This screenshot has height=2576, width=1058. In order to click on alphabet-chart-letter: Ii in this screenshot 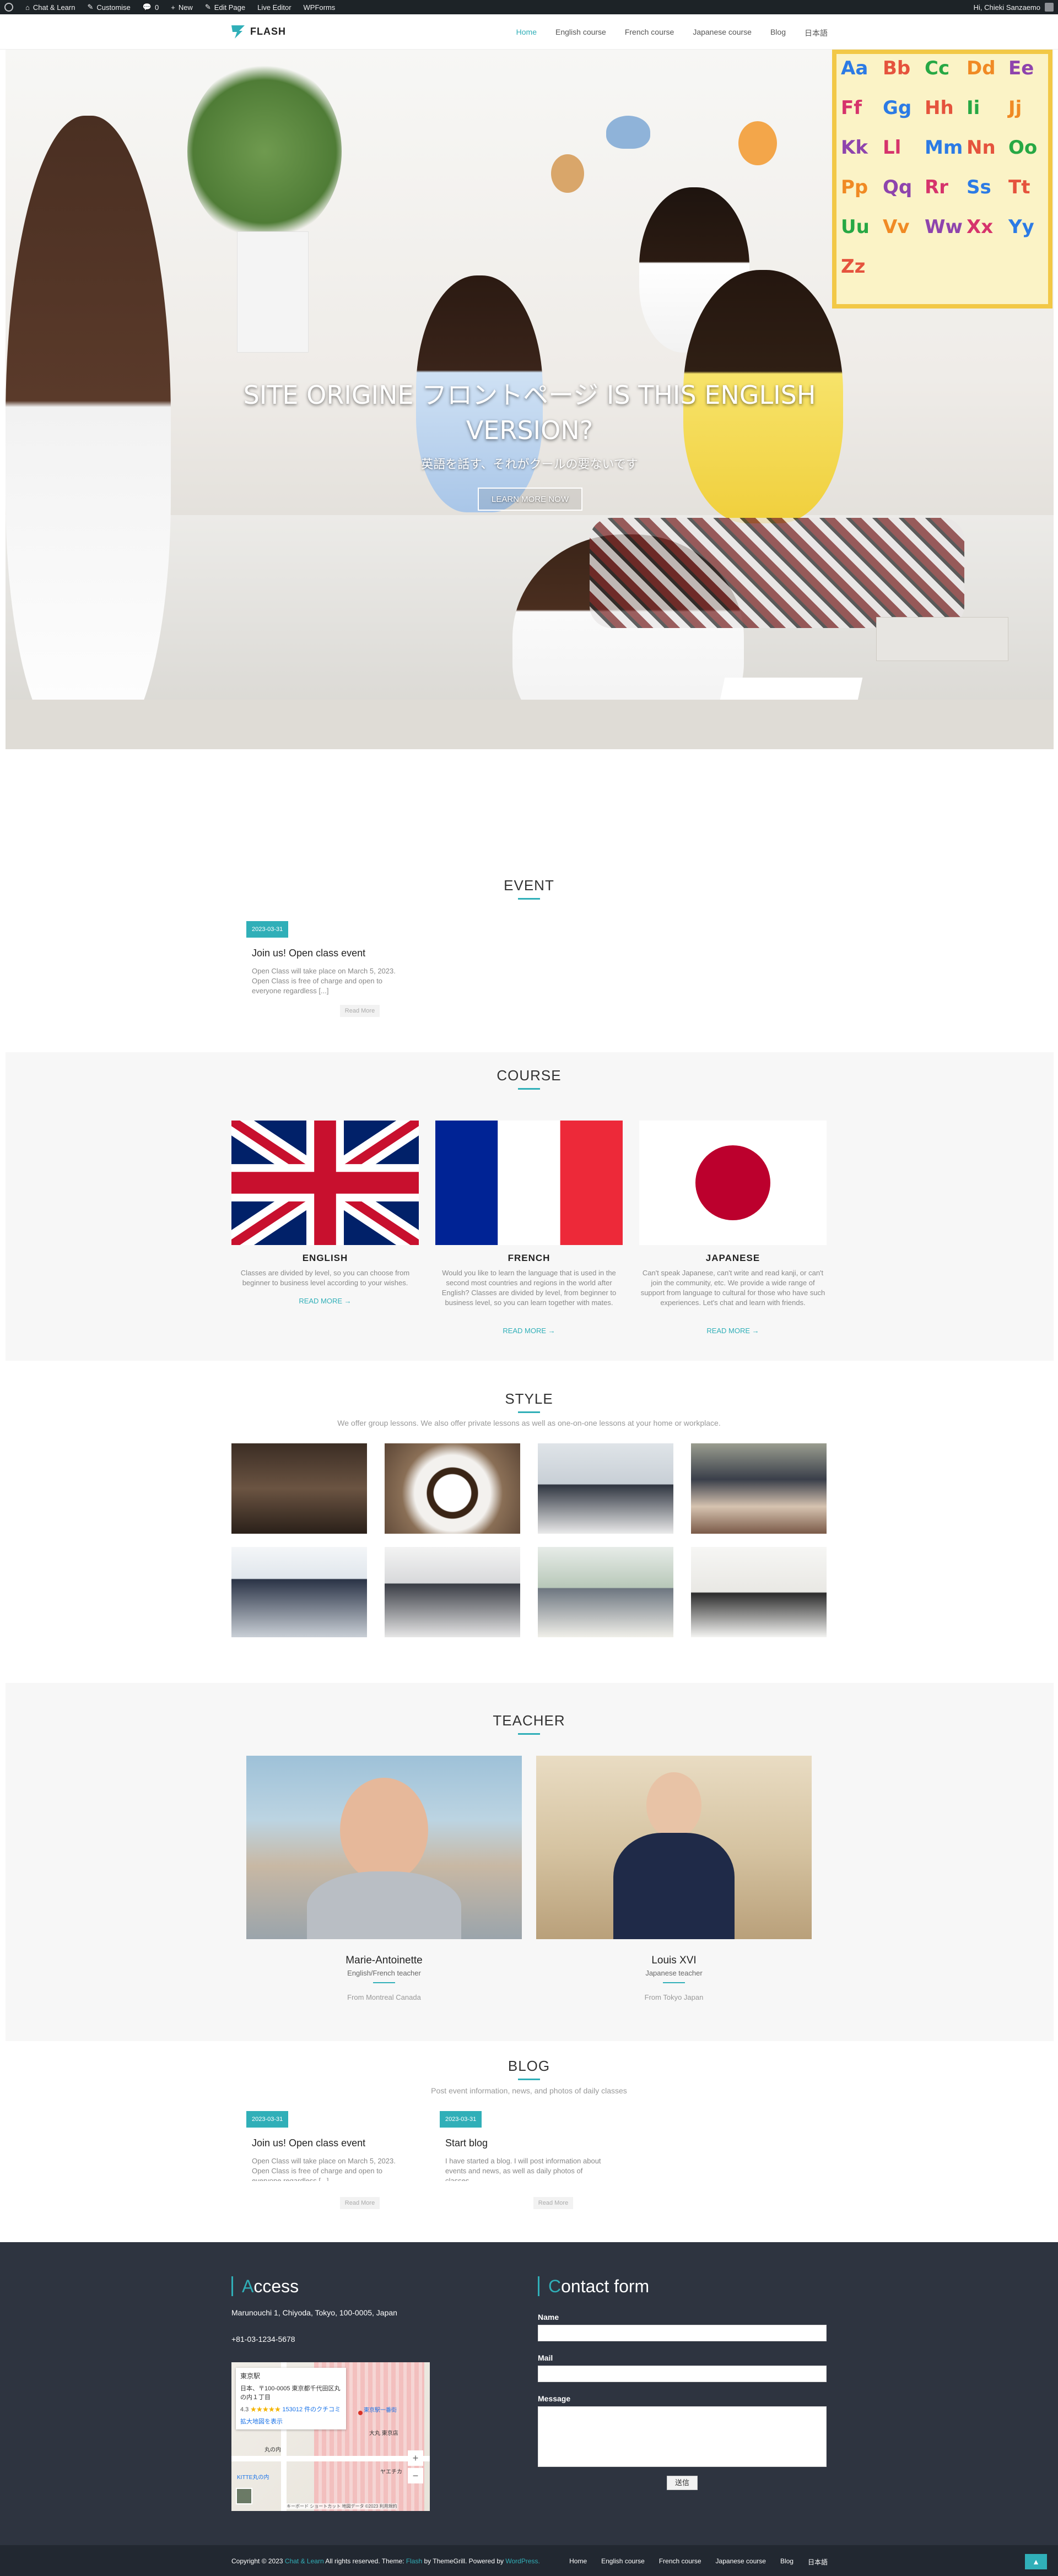, I will do `click(973, 108)`.